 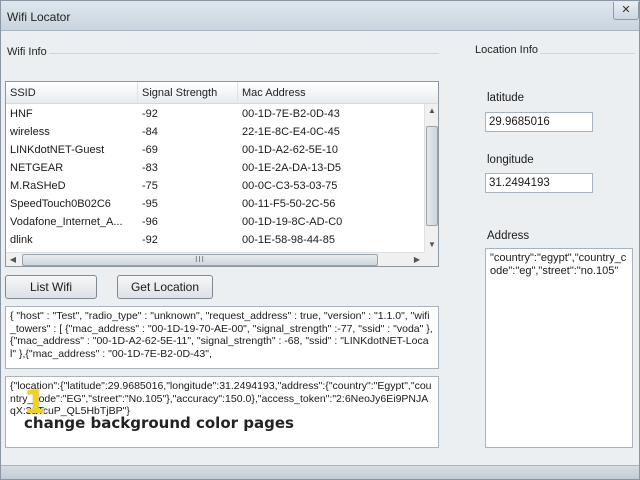 What do you see at coordinates (292, 168) in the screenshot?
I see `cell-mac: 00-1E-2A-DA-13-D5` at bounding box center [292, 168].